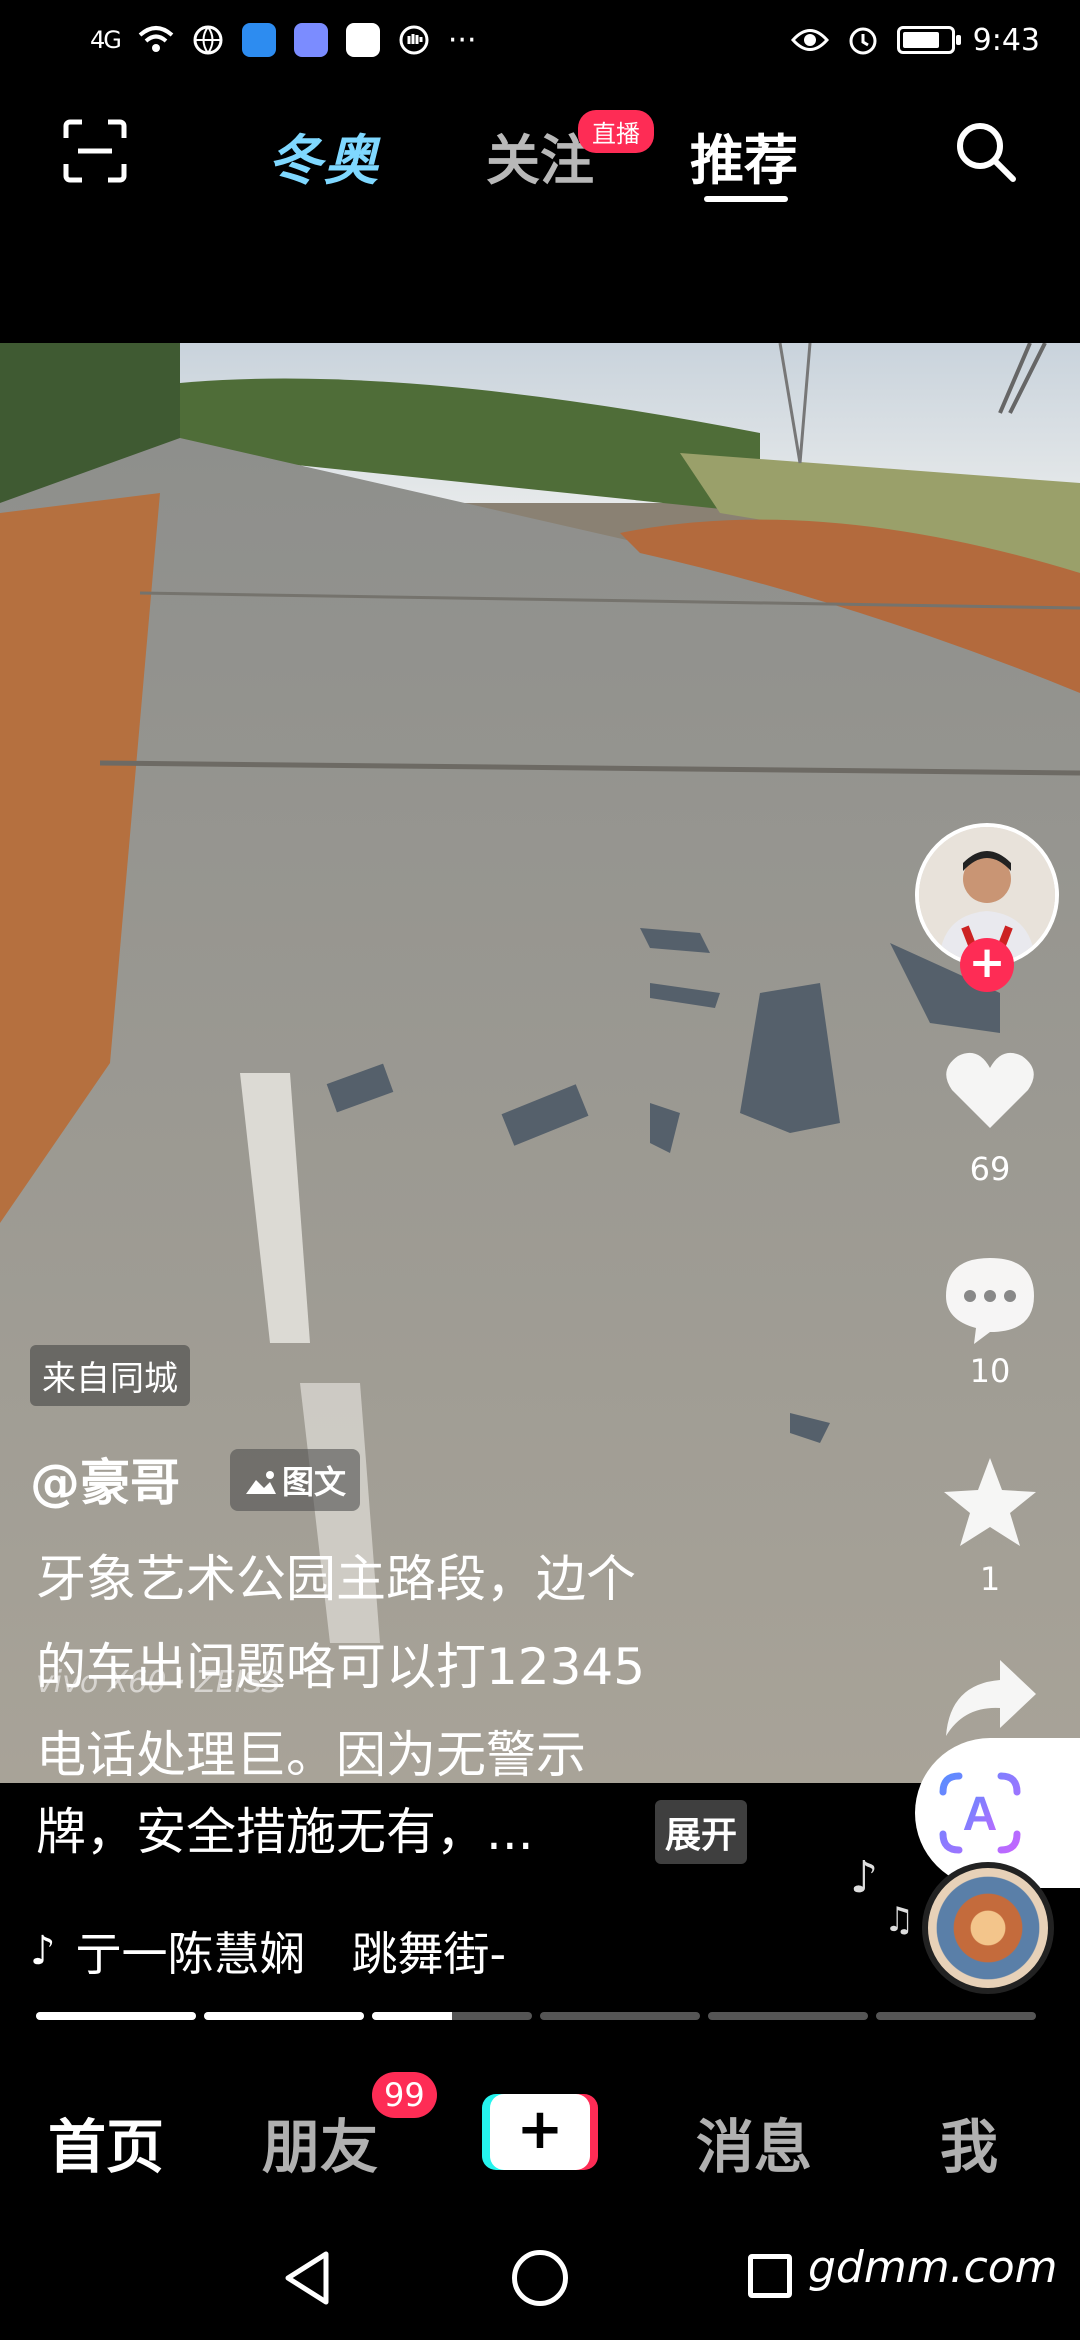 The image size is (1080, 2340). I want to click on music-note-icon-2: ♫, so click(899, 1920).